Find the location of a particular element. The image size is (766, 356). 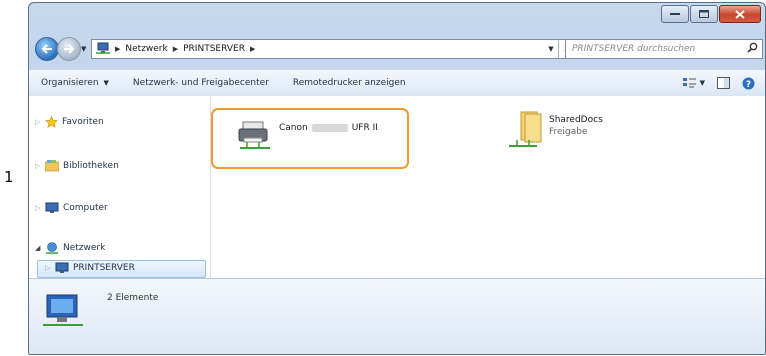

breadcrumb-printserver: PRINTSERVER is located at coordinates (214, 49).